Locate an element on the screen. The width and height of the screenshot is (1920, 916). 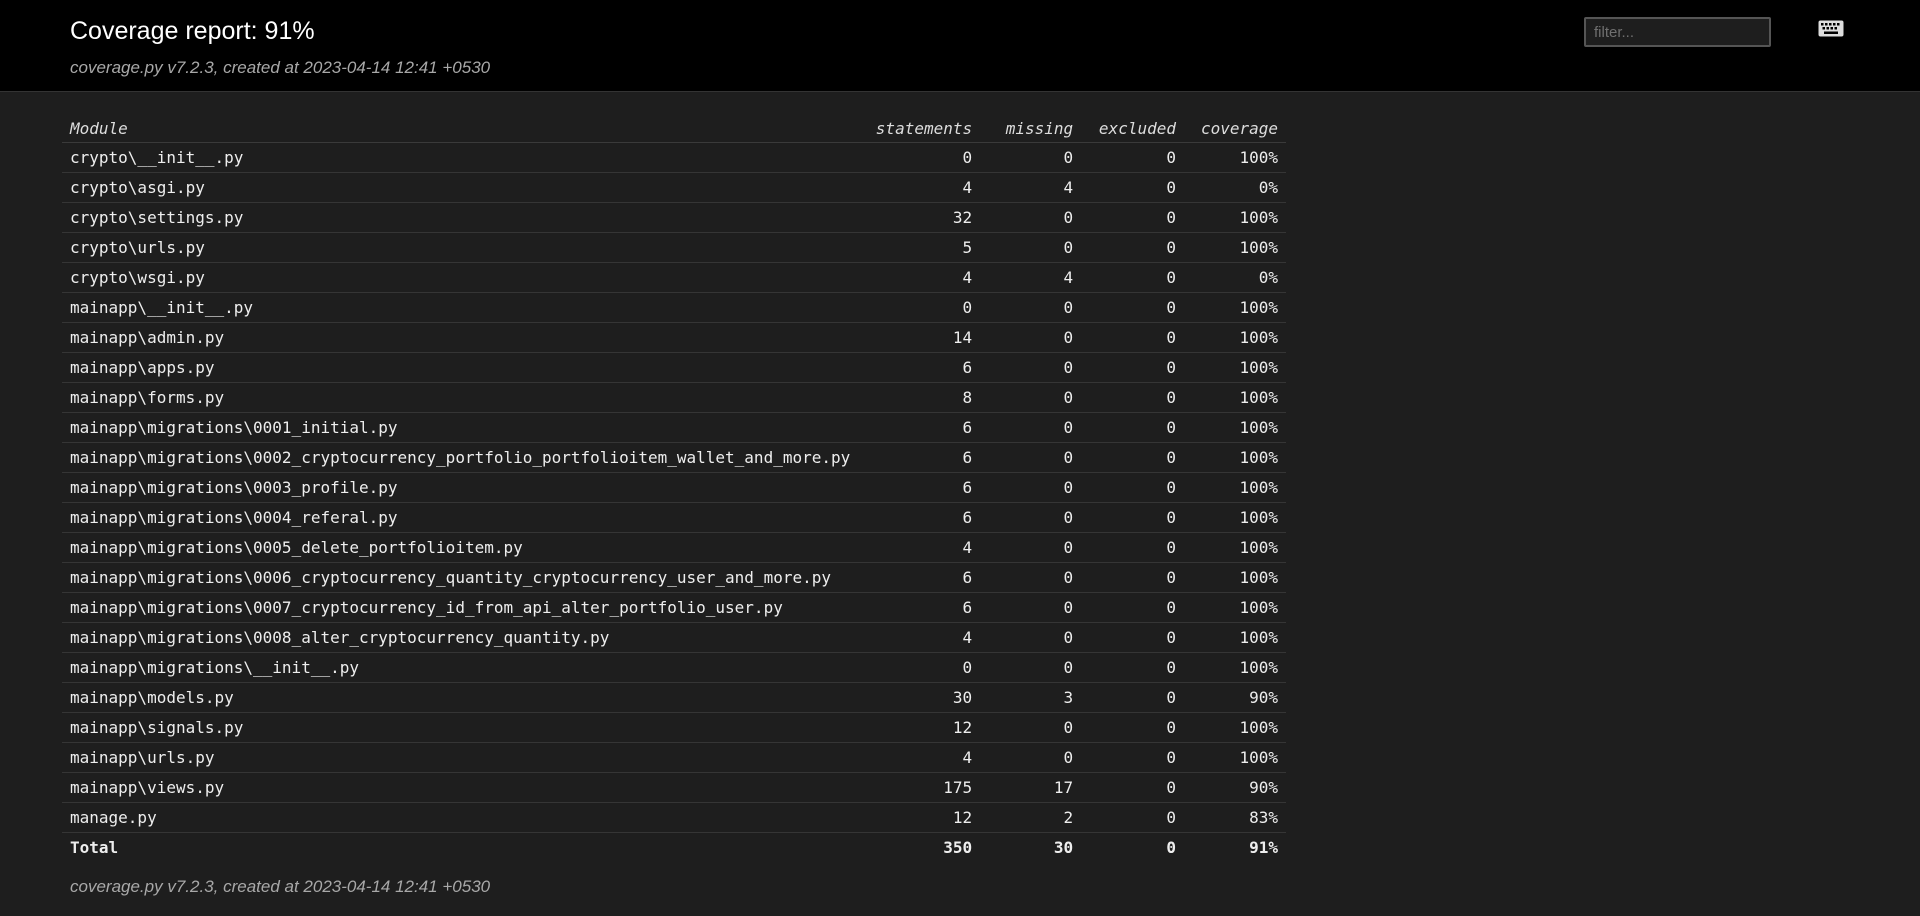
module-cell: crypto\asgi.py is located at coordinates (460, 187).